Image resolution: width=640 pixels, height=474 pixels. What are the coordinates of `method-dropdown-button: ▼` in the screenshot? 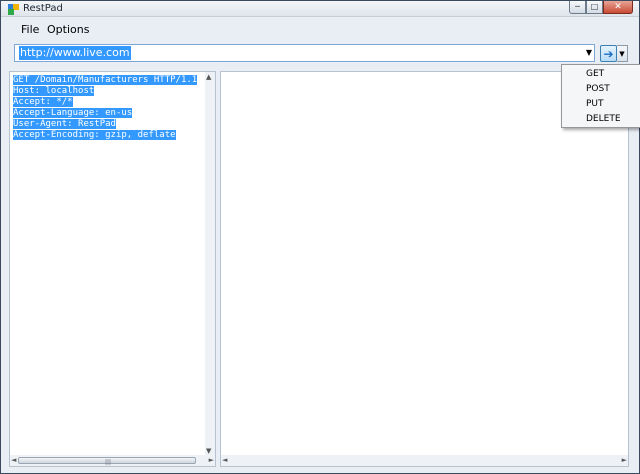 It's located at (622, 53).